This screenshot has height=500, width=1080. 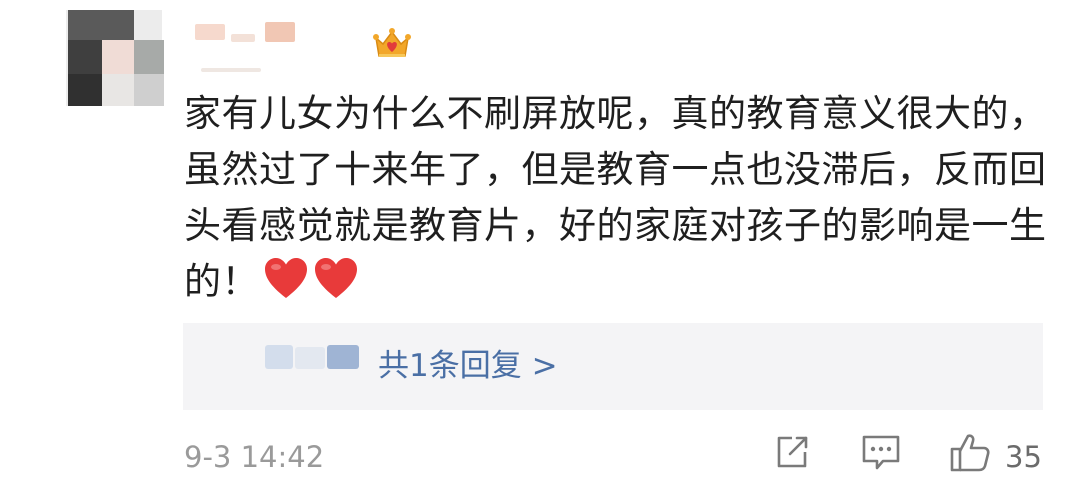 I want to click on reply-preview: 共1条回复 >, so click(x=613, y=366).